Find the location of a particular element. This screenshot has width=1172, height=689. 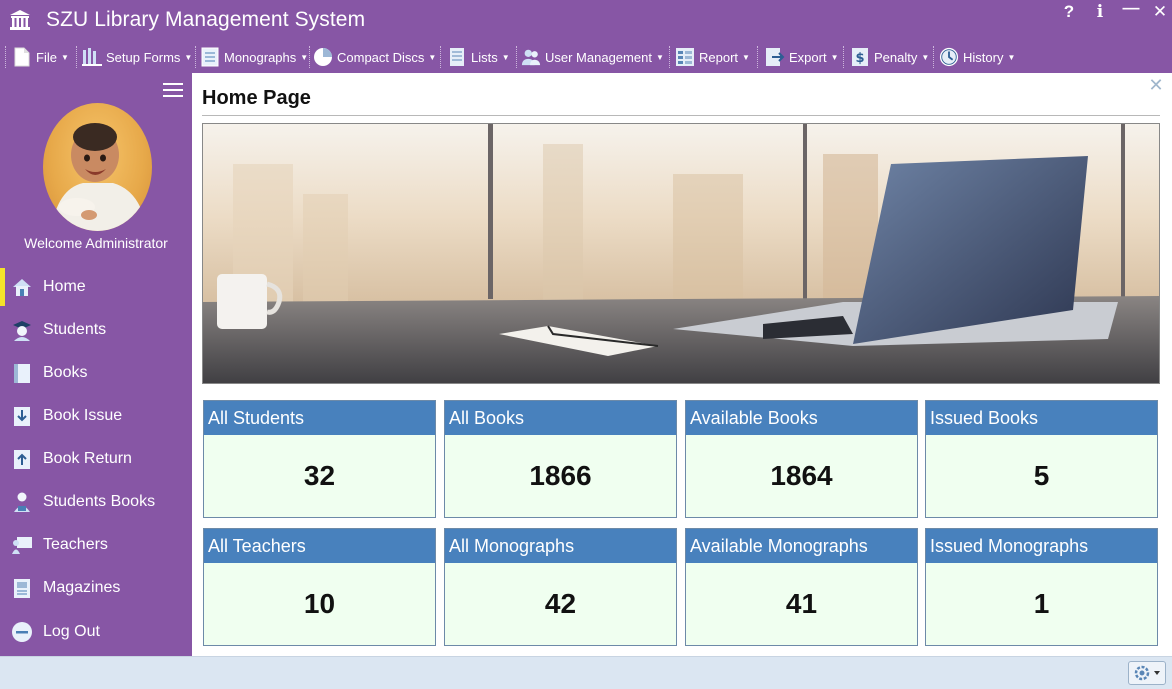

sidebar-item-home: Home is located at coordinates (96, 287).